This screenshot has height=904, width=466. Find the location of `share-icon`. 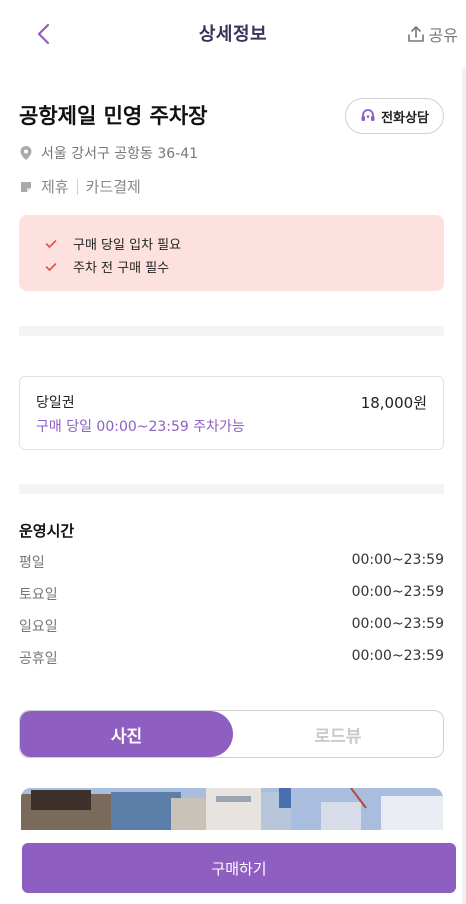

share-icon is located at coordinates (415, 34).